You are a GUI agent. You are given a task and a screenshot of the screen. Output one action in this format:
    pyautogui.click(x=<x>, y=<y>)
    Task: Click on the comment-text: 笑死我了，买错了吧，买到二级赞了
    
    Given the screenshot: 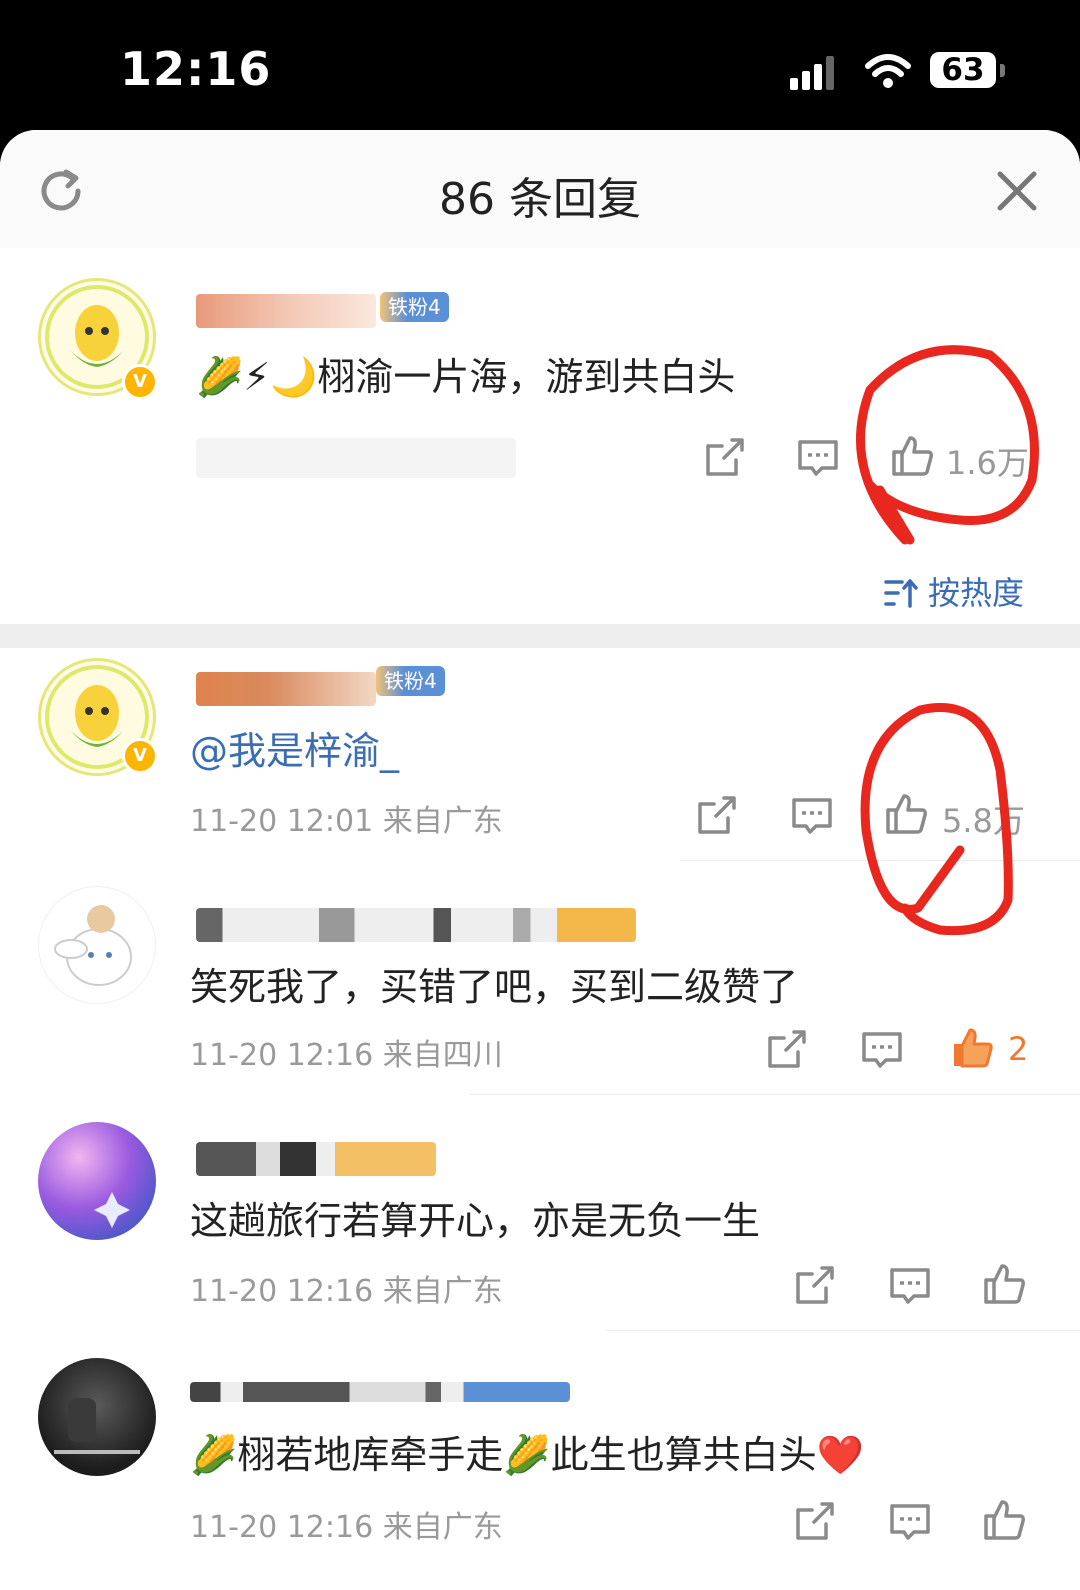 What is the action you would take?
    pyautogui.click(x=494, y=987)
    